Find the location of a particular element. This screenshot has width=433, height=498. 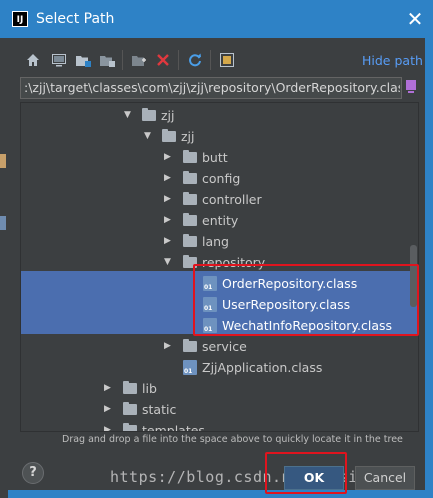

refresh-icon is located at coordinates (195, 60).